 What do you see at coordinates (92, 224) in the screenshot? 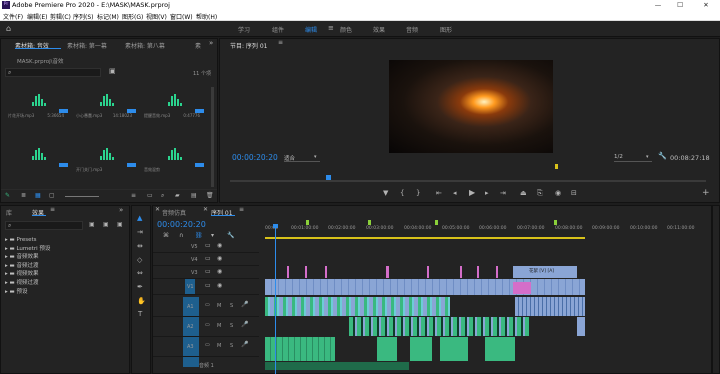
I see `accelerated-effects-icon: ▣` at bounding box center [92, 224].